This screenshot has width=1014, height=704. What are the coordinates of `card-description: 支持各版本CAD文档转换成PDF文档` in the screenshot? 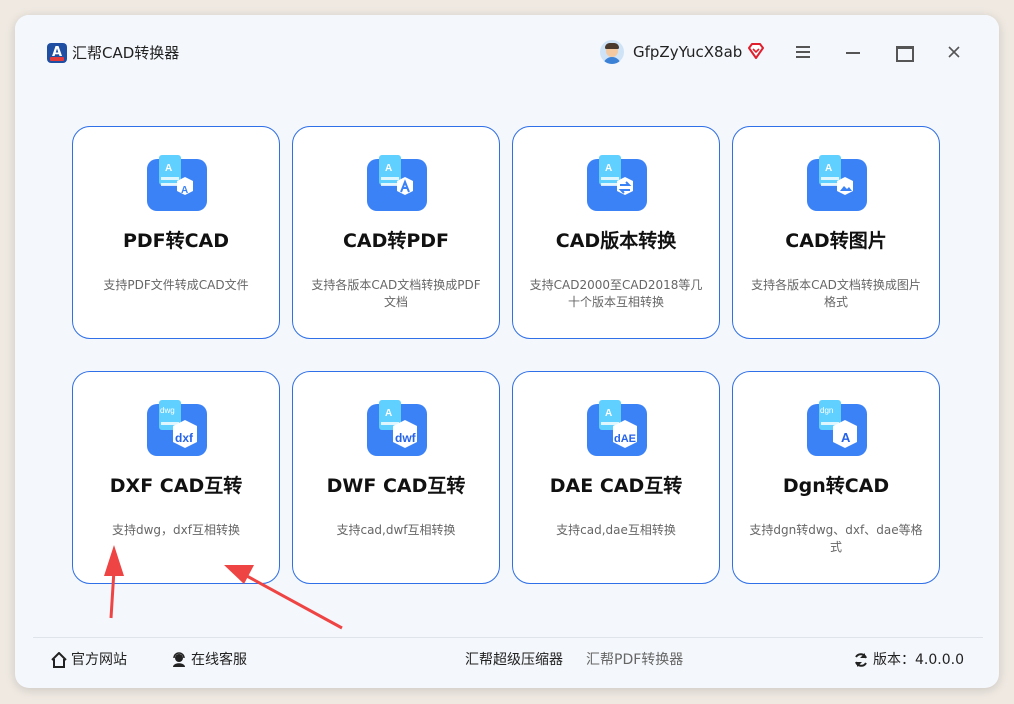 It's located at (396, 293).